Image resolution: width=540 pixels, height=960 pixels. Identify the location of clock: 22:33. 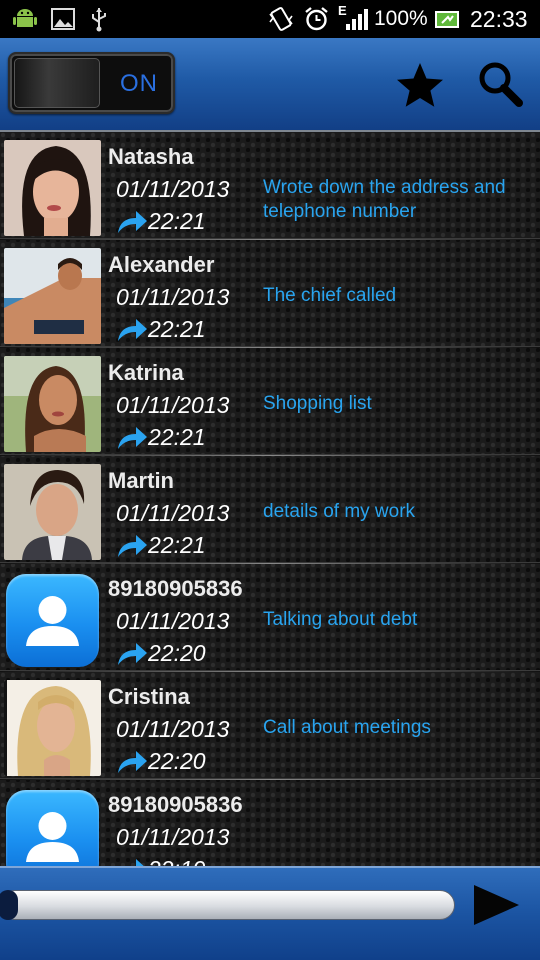
(499, 19).